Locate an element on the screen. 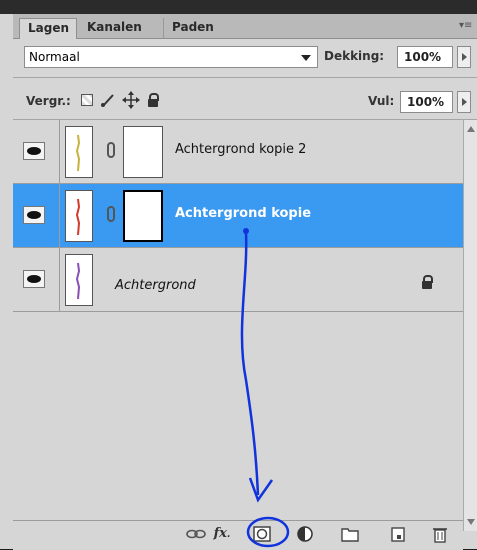  fill-label: Vul: is located at coordinates (381, 101).